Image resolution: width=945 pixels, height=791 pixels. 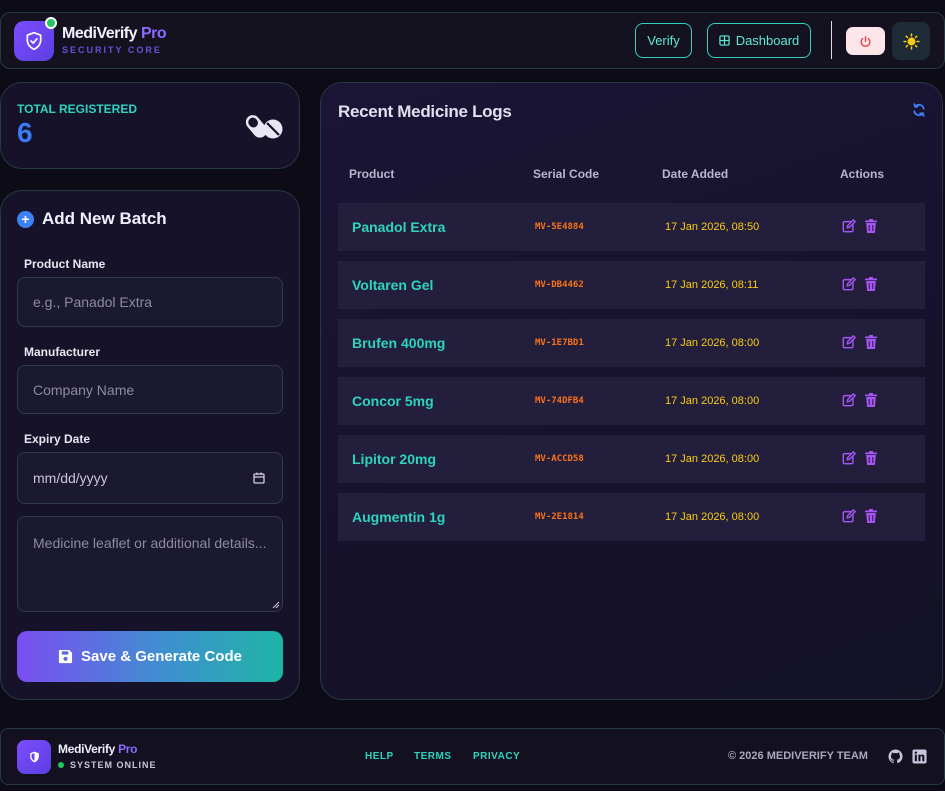 I want to click on column-header-serial: Serial Code, so click(x=566, y=174).